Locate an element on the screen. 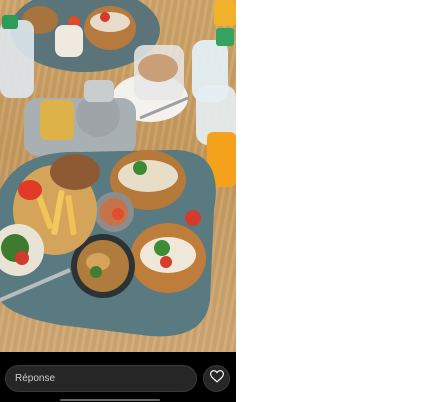 The width and height of the screenshot is (448, 402). reply-placeholder: Réponse is located at coordinates (35, 378).